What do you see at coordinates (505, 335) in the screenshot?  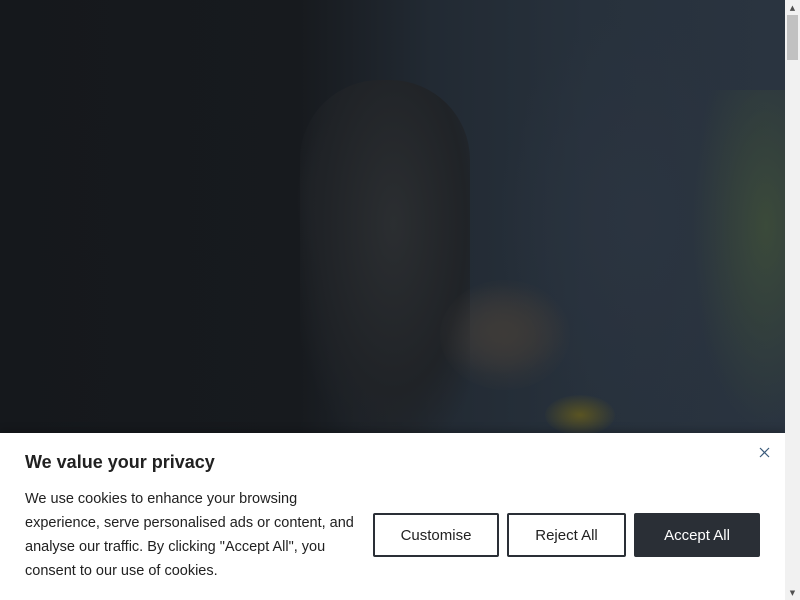 I see `hero-hand` at bounding box center [505, 335].